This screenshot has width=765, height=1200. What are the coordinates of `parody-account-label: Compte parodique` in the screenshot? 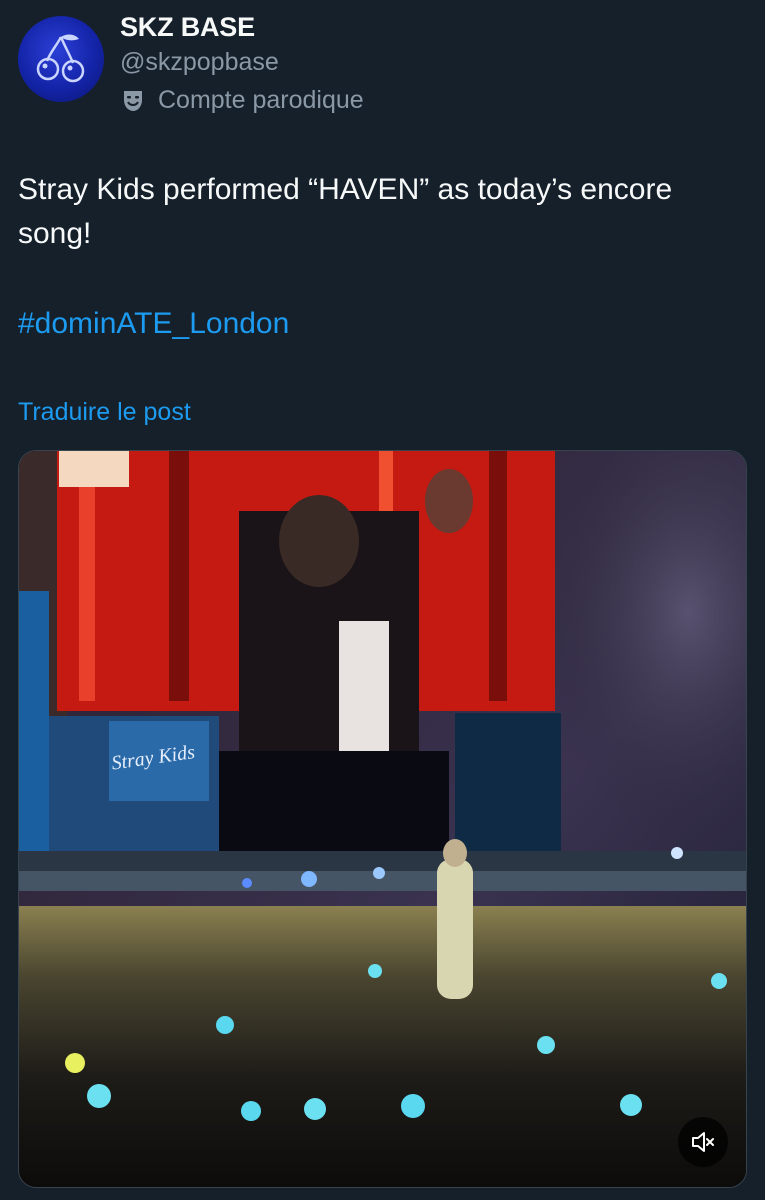 It's located at (242, 100).